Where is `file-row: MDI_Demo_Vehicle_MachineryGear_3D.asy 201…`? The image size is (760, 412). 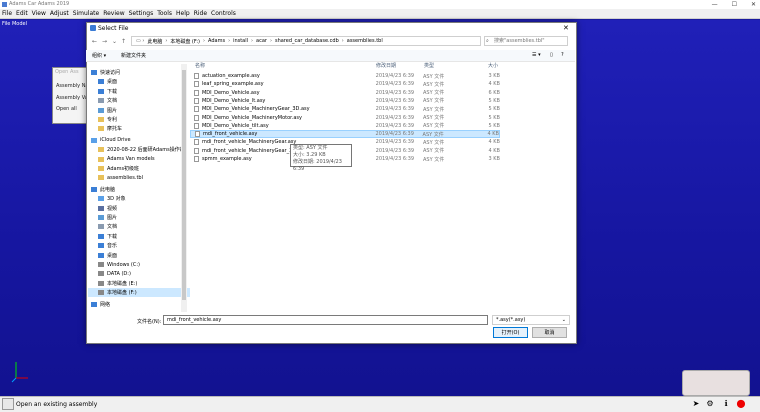
file-row: MDI_Demo_Vehicle_MachineryGear_3D.asy 201… is located at coordinates (345, 109).